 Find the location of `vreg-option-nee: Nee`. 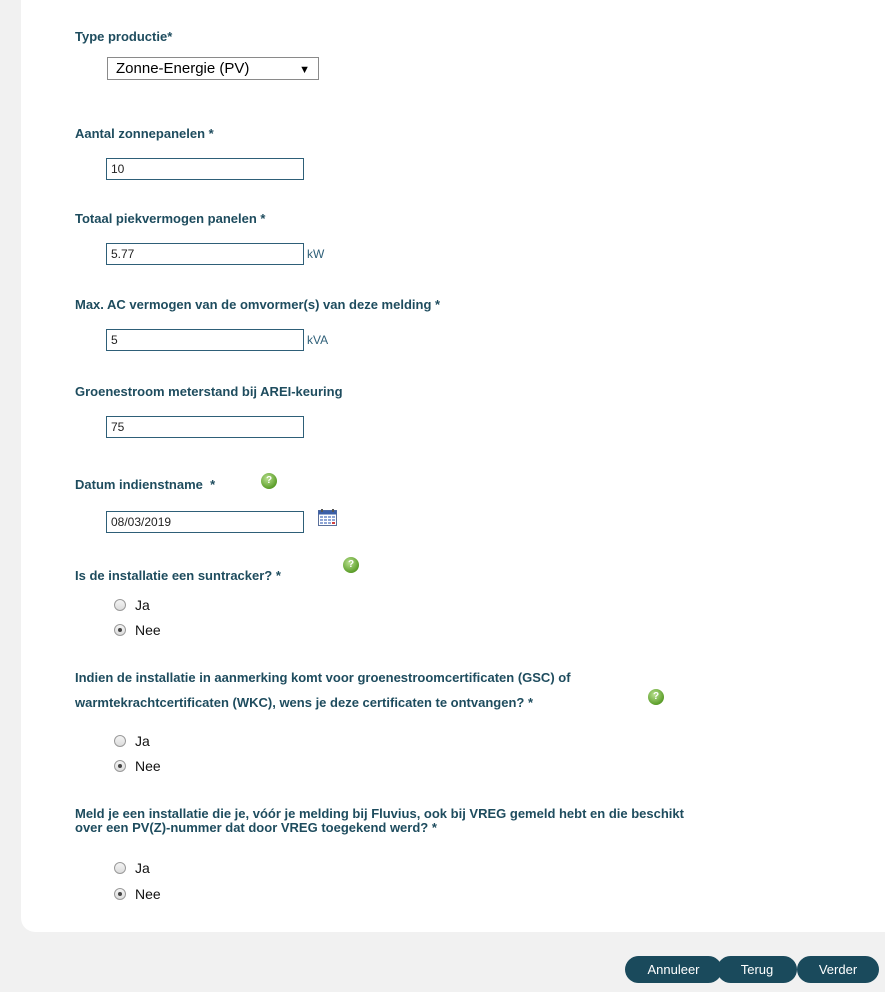

vreg-option-nee: Nee is located at coordinates (137, 894).